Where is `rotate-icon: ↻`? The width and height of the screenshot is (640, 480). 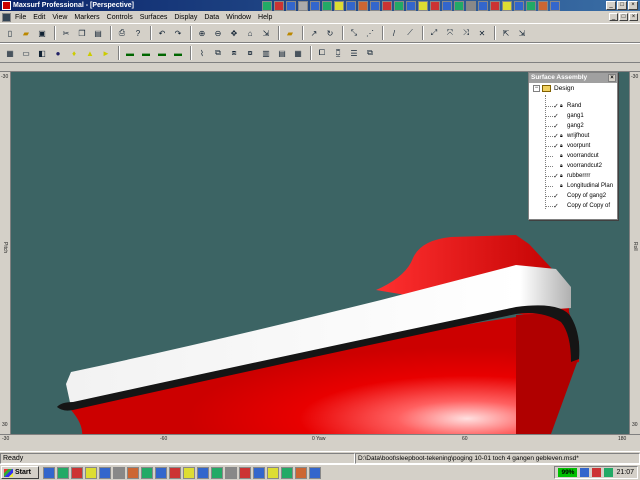 rotate-icon: ↻ is located at coordinates (330, 33).